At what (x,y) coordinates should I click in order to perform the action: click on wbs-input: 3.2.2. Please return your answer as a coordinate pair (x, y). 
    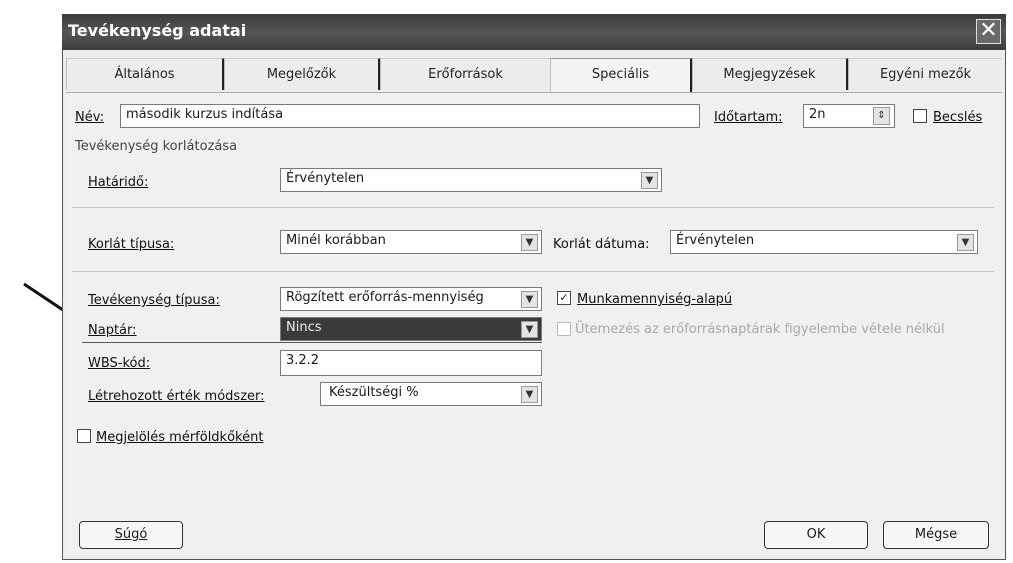
    Looking at the image, I should click on (411, 363).